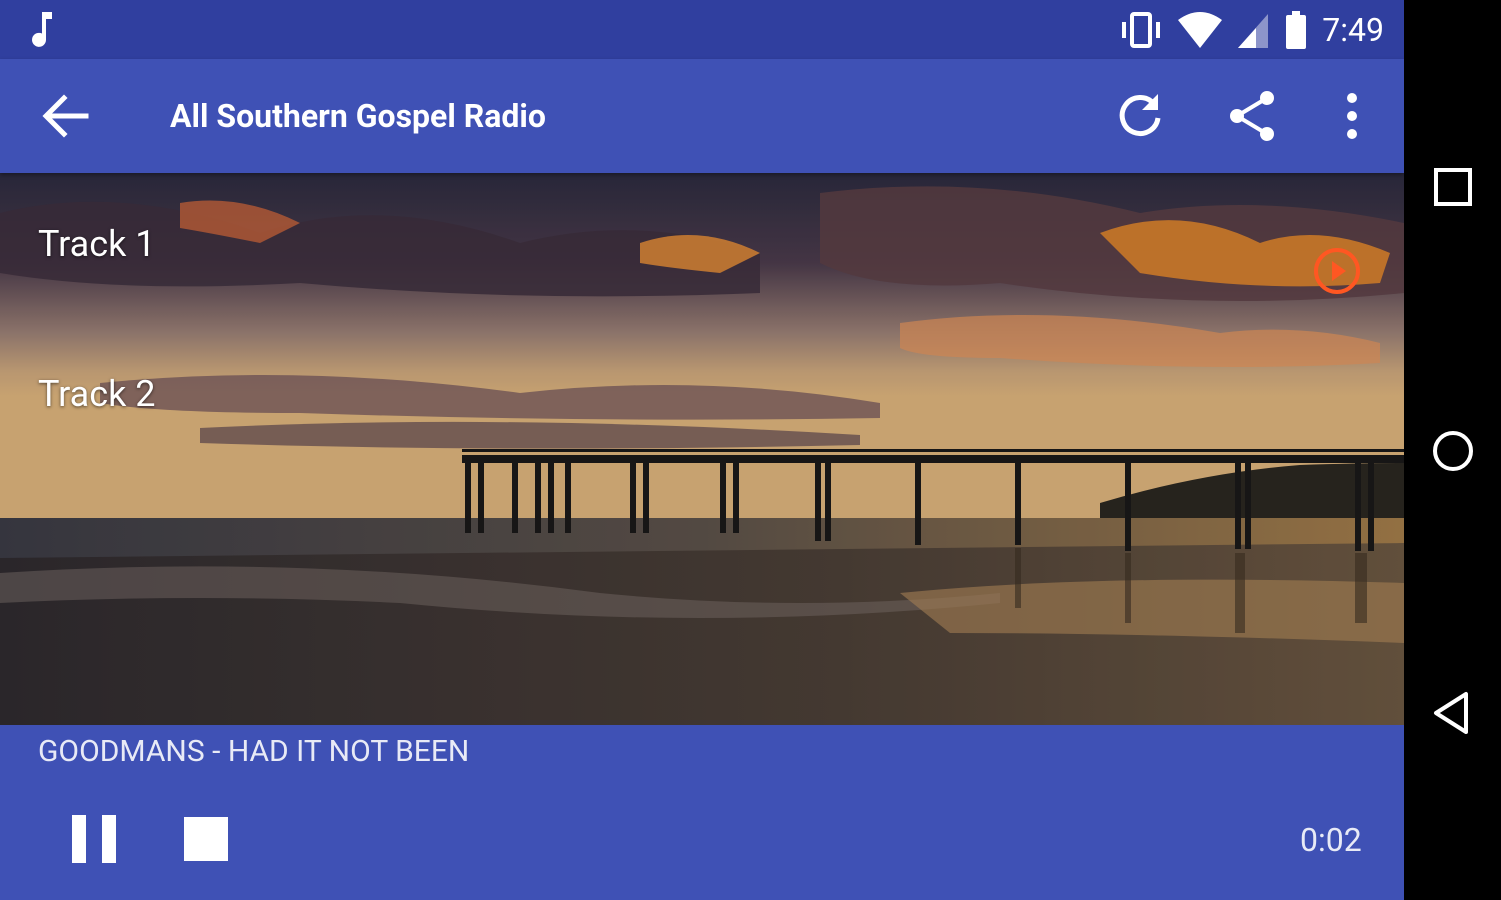 Image resolution: width=1501 pixels, height=900 pixels. I want to click on recents-button, so click(1453, 187).